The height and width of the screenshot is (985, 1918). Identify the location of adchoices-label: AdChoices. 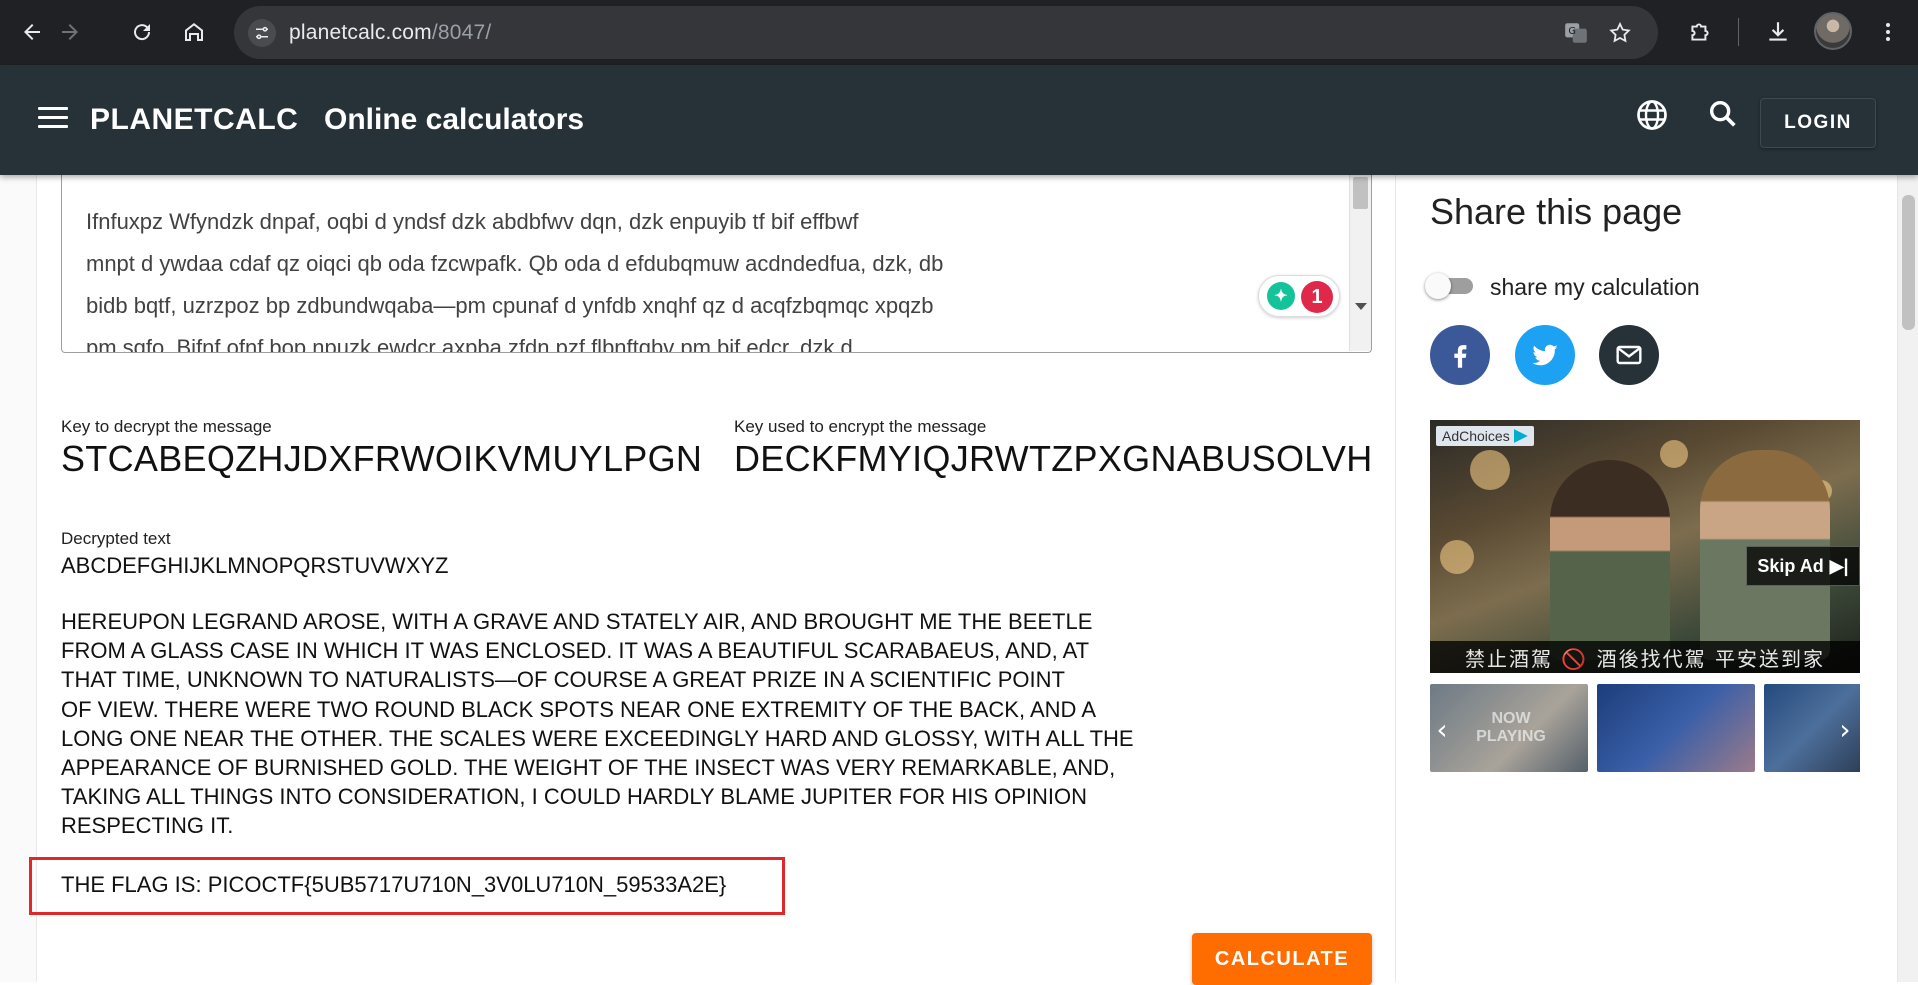
(1476, 436).